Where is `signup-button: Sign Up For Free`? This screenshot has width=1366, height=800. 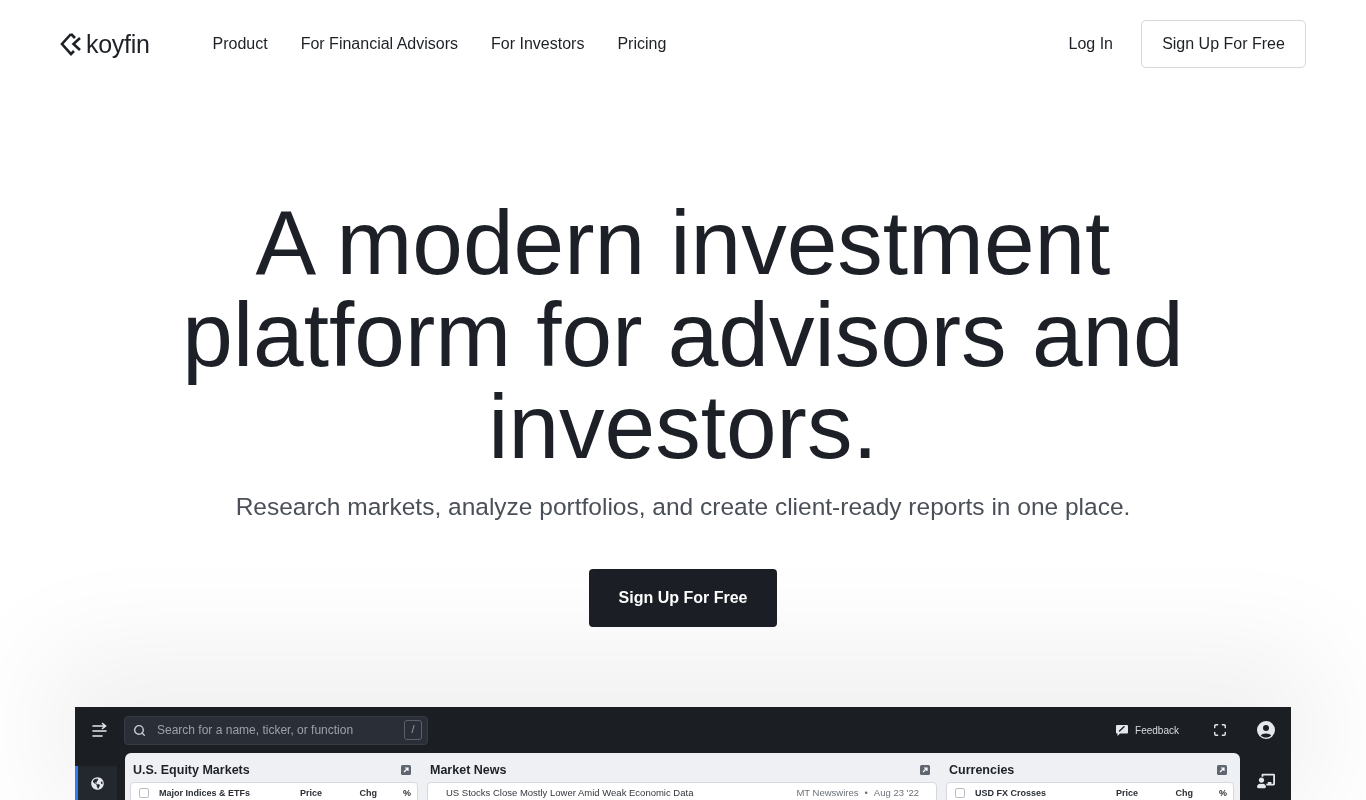
signup-button: Sign Up For Free is located at coordinates (1223, 44).